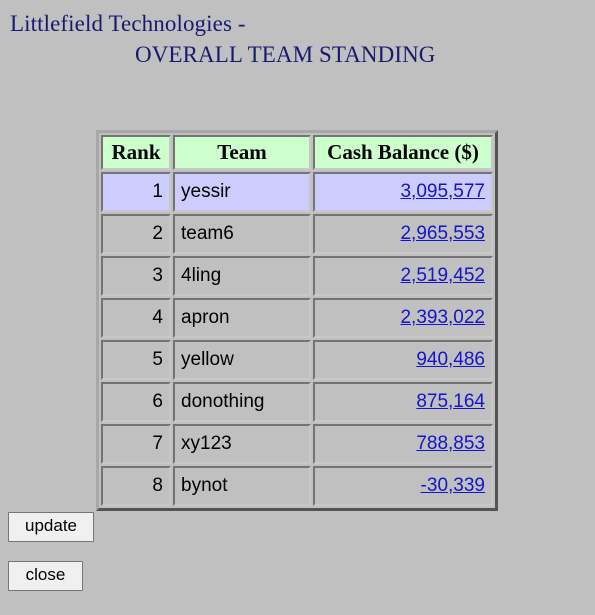 The image size is (595, 615). I want to click on table-row: 7 xy123 788,853, so click(297, 444).